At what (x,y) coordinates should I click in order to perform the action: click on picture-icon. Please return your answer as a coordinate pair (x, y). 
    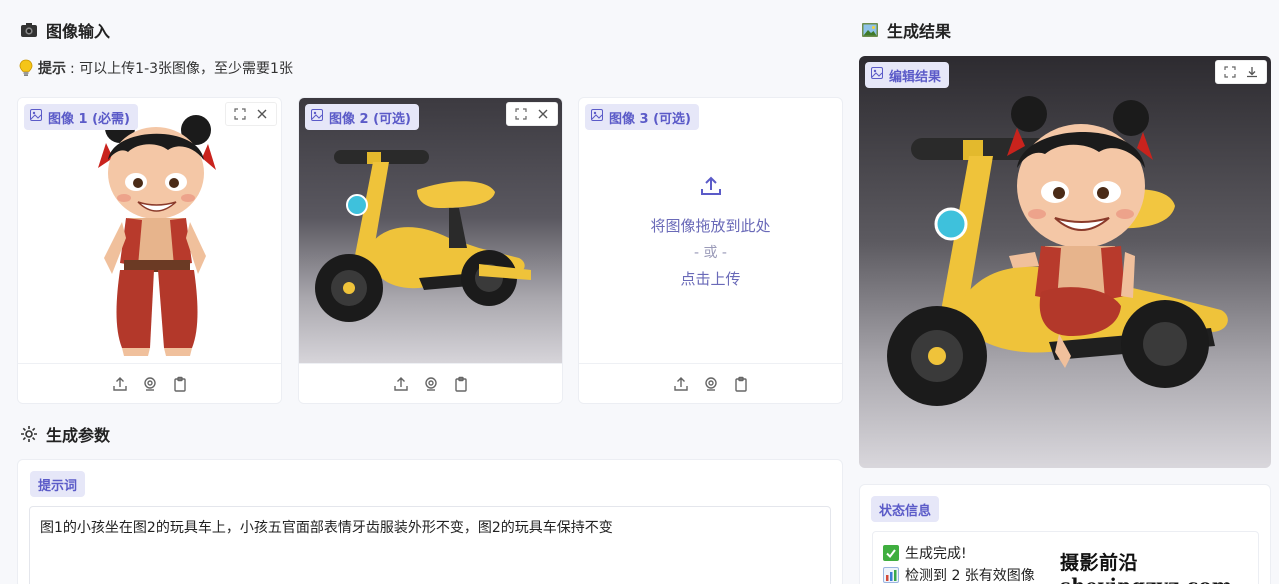
    Looking at the image, I should click on (870, 30).